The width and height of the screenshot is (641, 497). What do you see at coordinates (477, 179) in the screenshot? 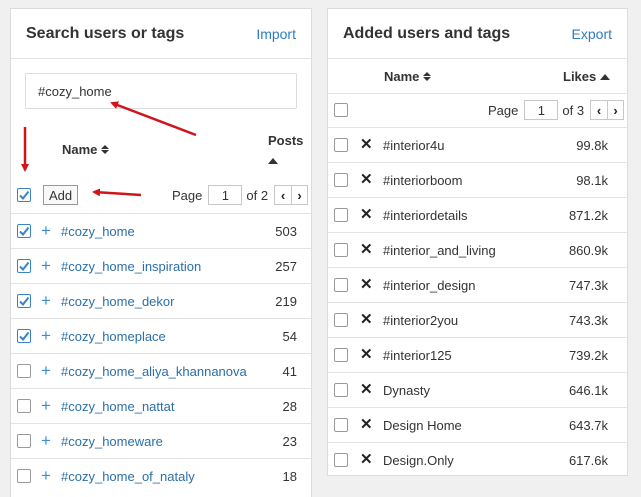
I see `added-row: ✕ #interiorboom 98.1k` at bounding box center [477, 179].